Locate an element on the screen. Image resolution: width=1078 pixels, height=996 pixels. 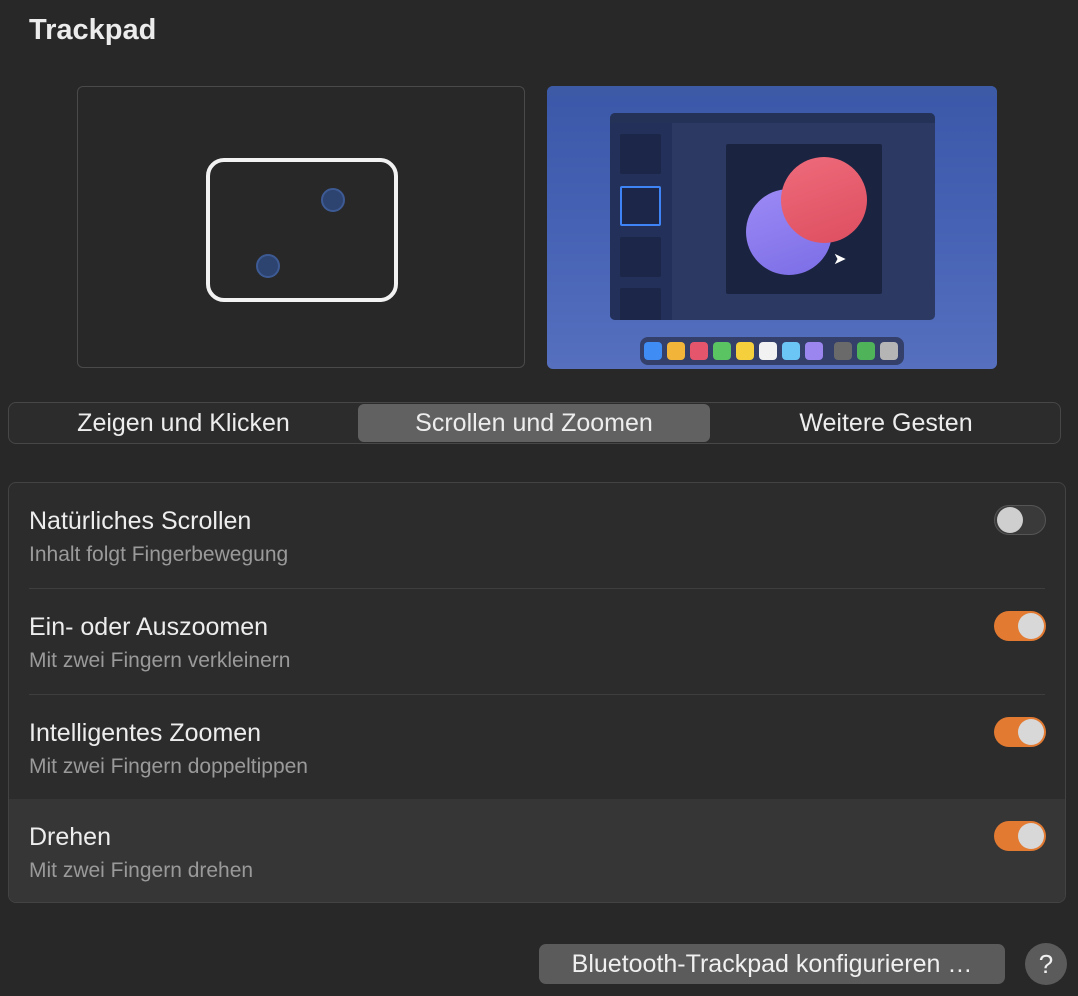
page-title: Trackpad is located at coordinates (93, 30).